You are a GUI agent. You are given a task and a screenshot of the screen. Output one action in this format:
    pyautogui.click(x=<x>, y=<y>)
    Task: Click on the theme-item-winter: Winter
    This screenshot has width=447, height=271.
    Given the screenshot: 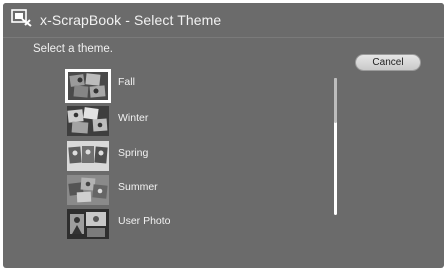 What is the action you would take?
    pyautogui.click(x=190, y=122)
    